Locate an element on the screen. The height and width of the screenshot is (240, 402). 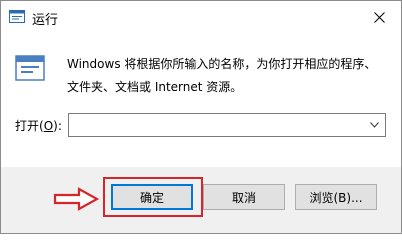
red-arrow-icon is located at coordinates (76, 199).